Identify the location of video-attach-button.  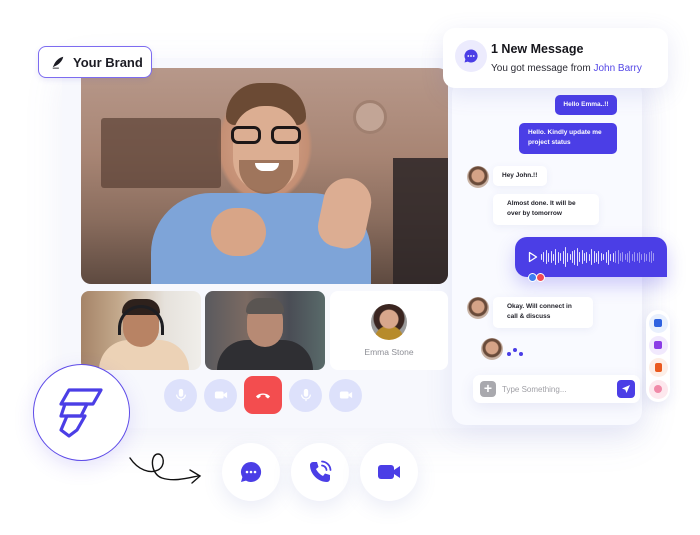
(658, 345).